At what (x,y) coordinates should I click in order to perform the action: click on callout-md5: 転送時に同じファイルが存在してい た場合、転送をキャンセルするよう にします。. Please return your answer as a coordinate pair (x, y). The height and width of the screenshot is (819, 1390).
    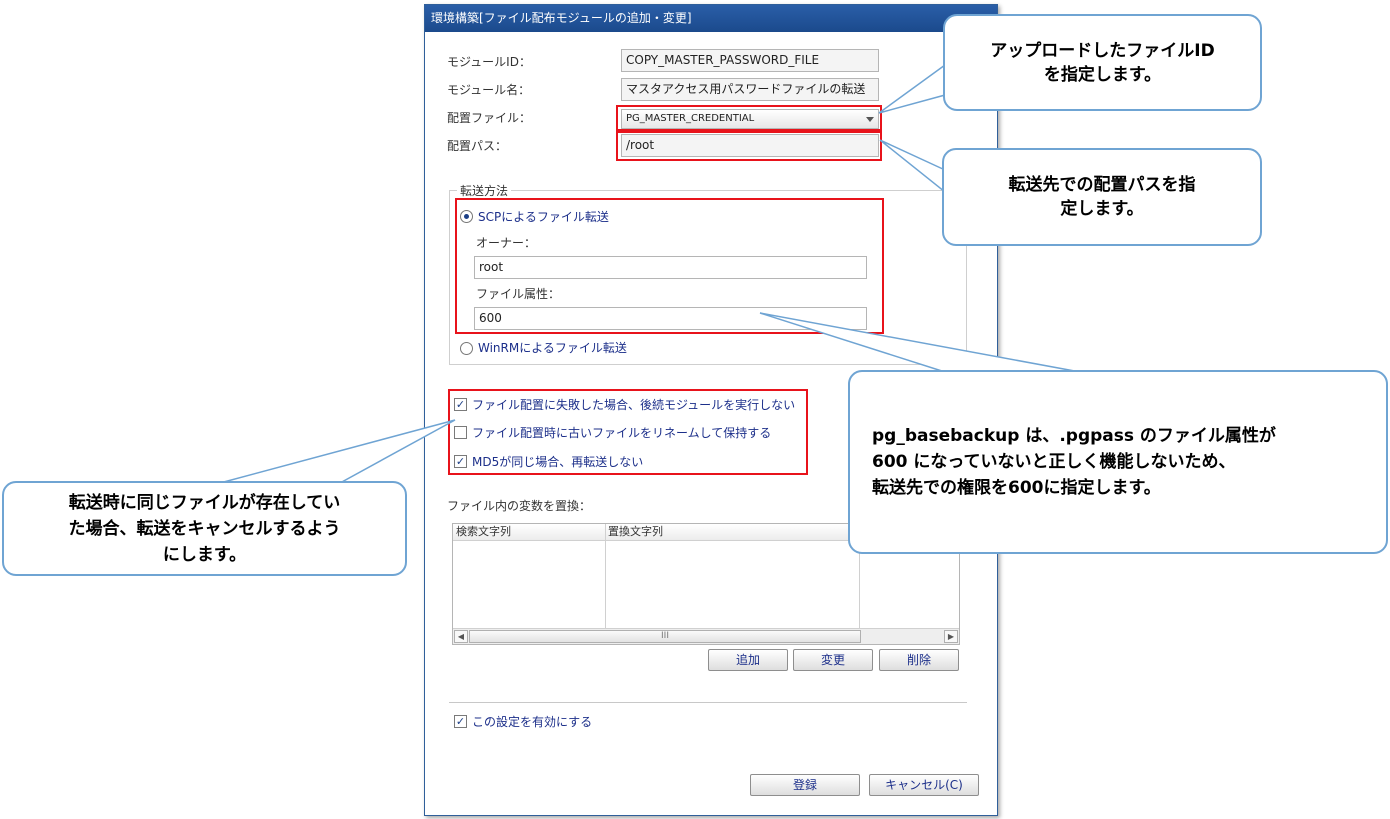
    Looking at the image, I should click on (204, 528).